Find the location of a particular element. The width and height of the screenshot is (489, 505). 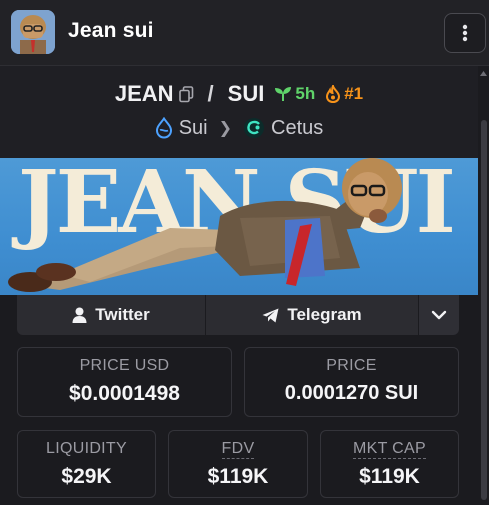

user-icon is located at coordinates (79, 315).